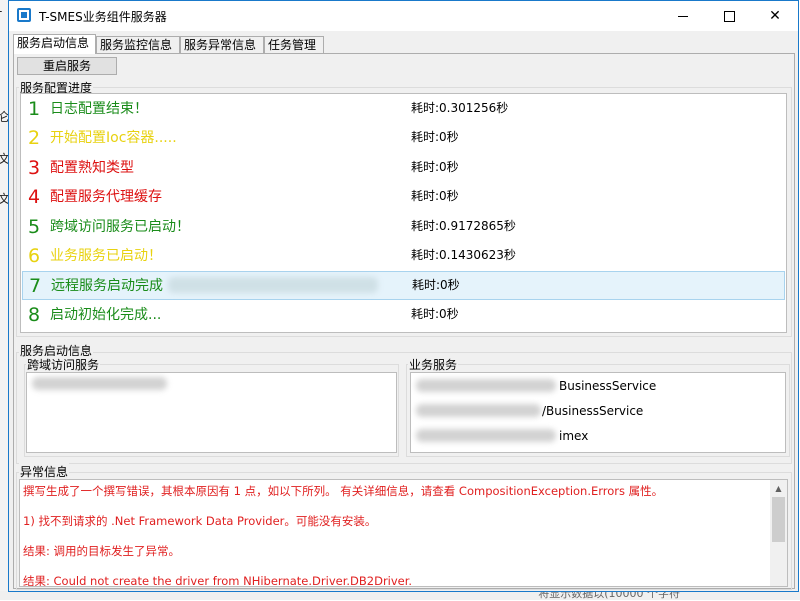 Image resolution: width=800 pixels, height=601 pixels. I want to click on close-button: ✕, so click(775, 16).